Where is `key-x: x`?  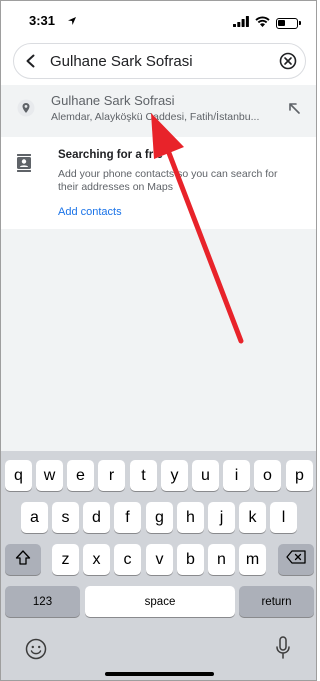
key-x: x is located at coordinates (96, 559).